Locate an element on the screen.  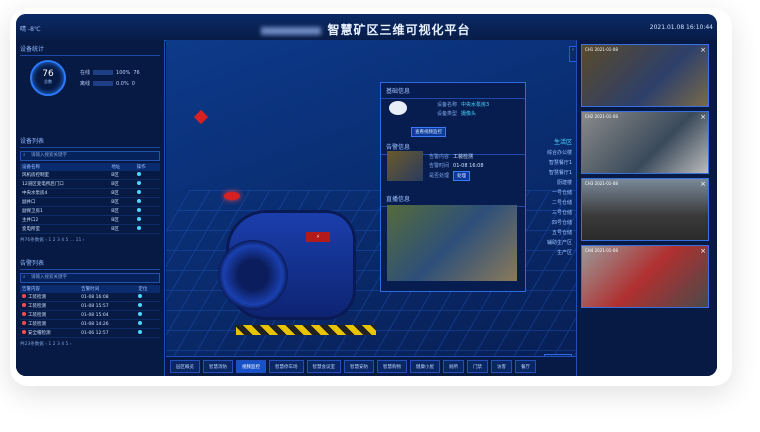
nav-item: 访客 is located at coordinates (501, 366).